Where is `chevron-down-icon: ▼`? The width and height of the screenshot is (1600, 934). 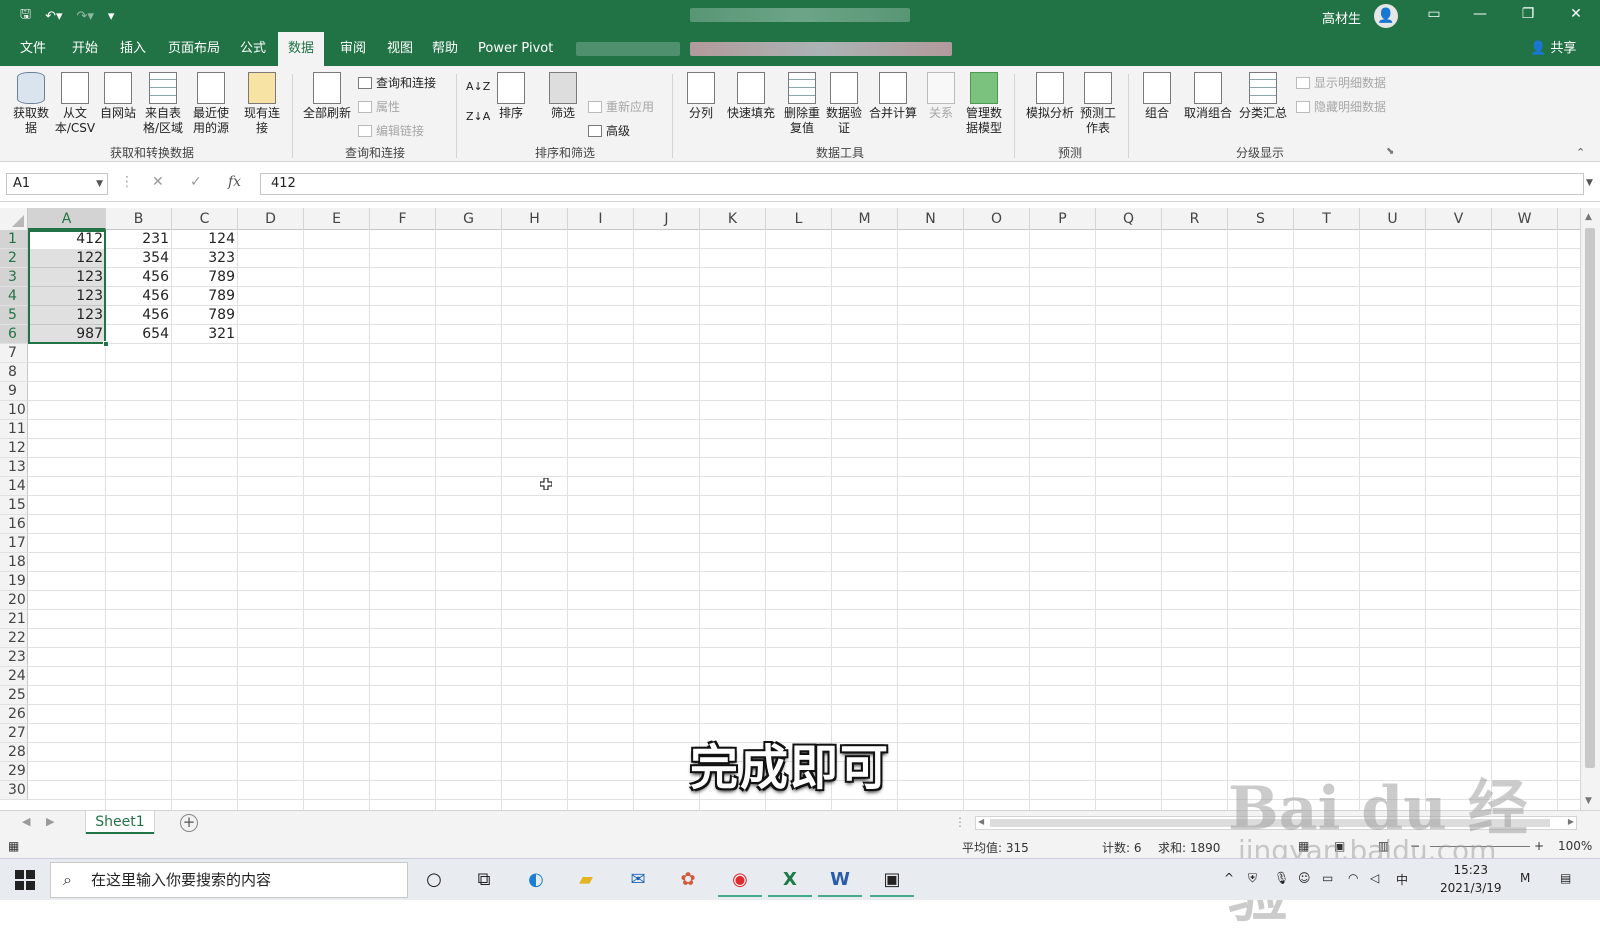
chevron-down-icon: ▼ is located at coordinates (99, 184).